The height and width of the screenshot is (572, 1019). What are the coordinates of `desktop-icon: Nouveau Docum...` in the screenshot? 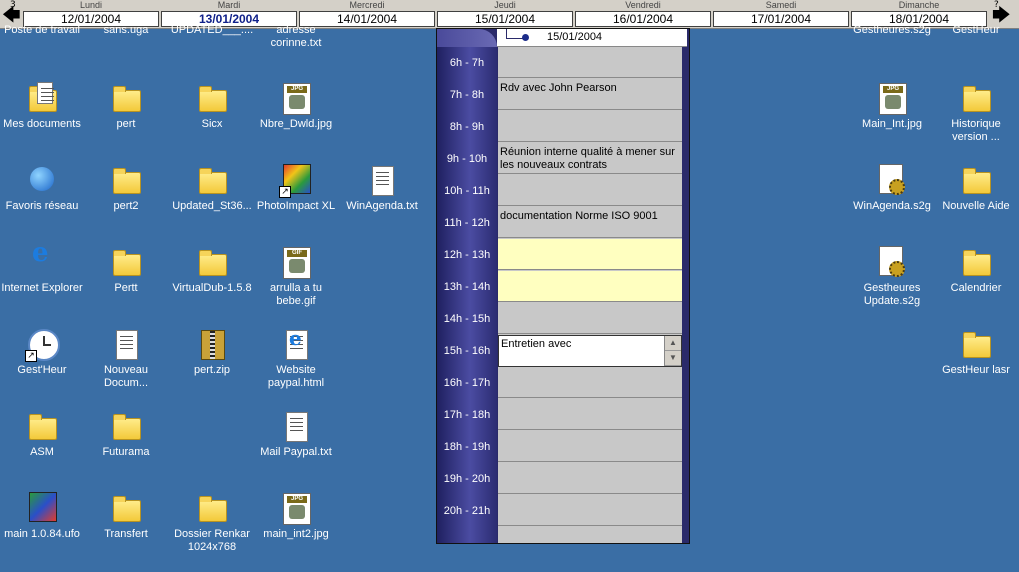 It's located at (126, 359).